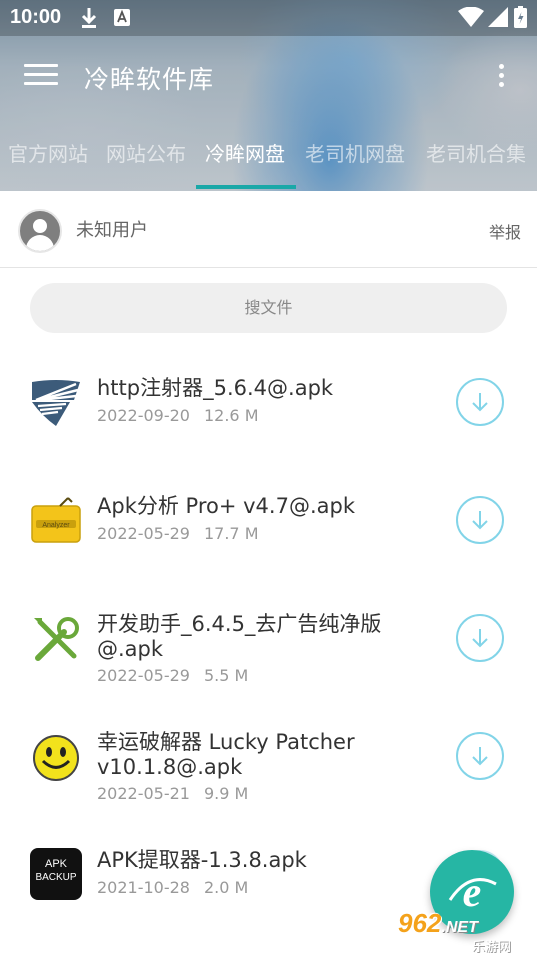  What do you see at coordinates (268, 18) in the screenshot?
I see `status-bar: 10:00` at bounding box center [268, 18].